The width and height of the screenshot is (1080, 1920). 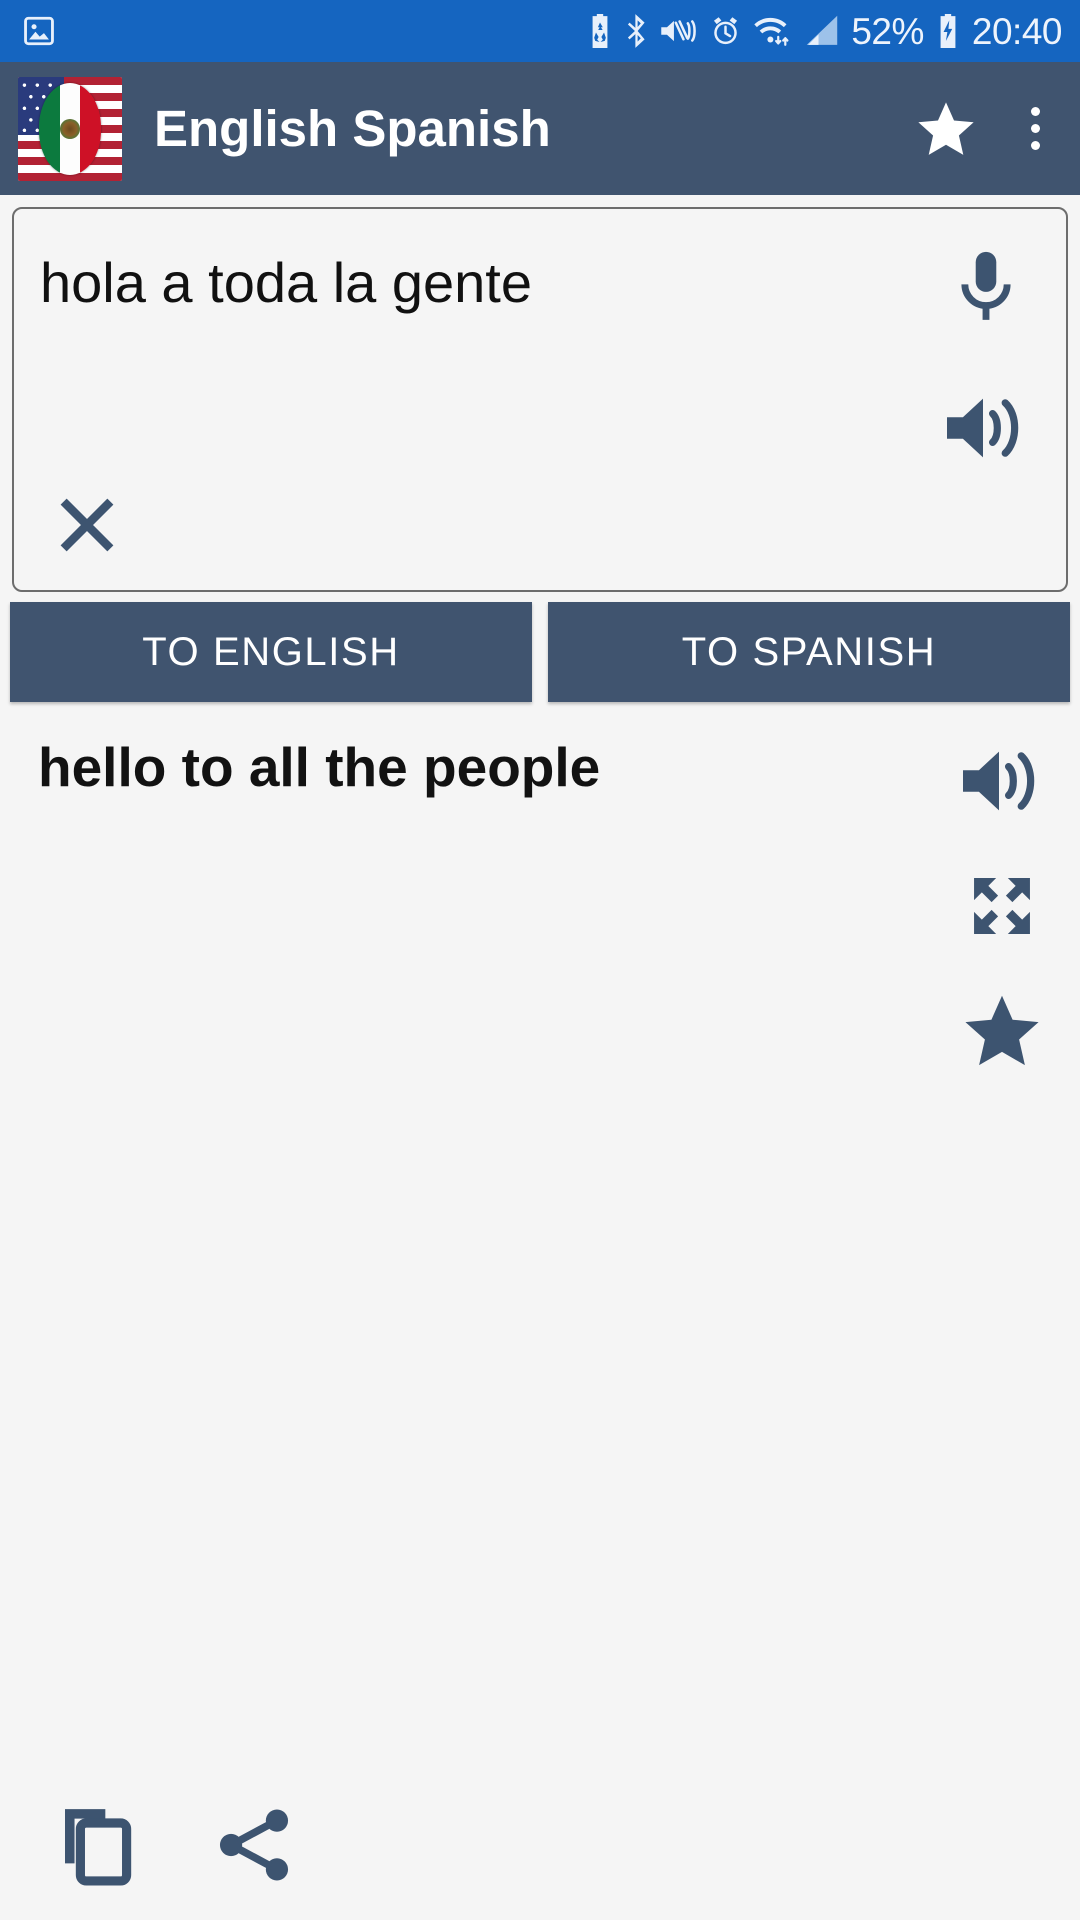 What do you see at coordinates (254, 1845) in the screenshot?
I see `share-icon` at bounding box center [254, 1845].